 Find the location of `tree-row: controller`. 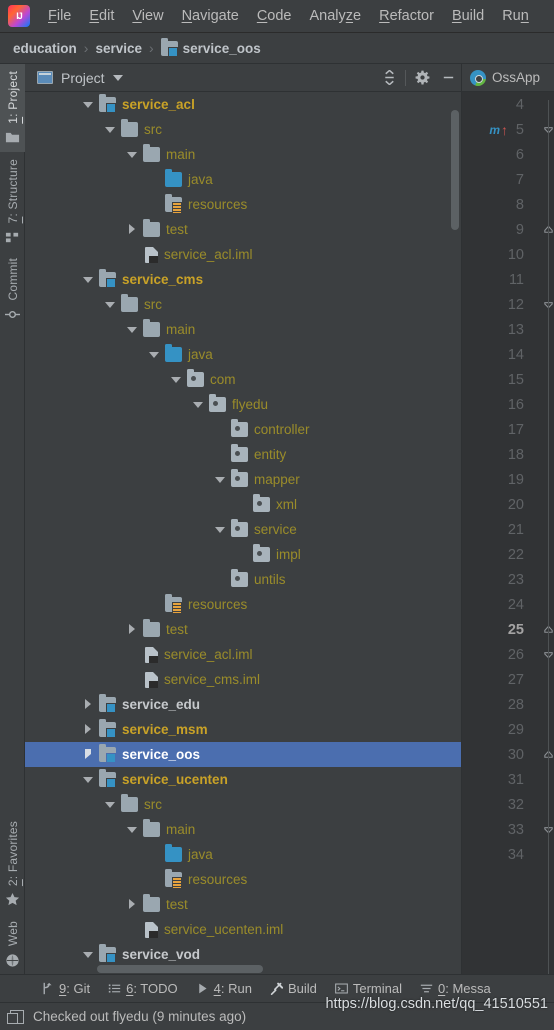

tree-row: controller is located at coordinates (243, 429).